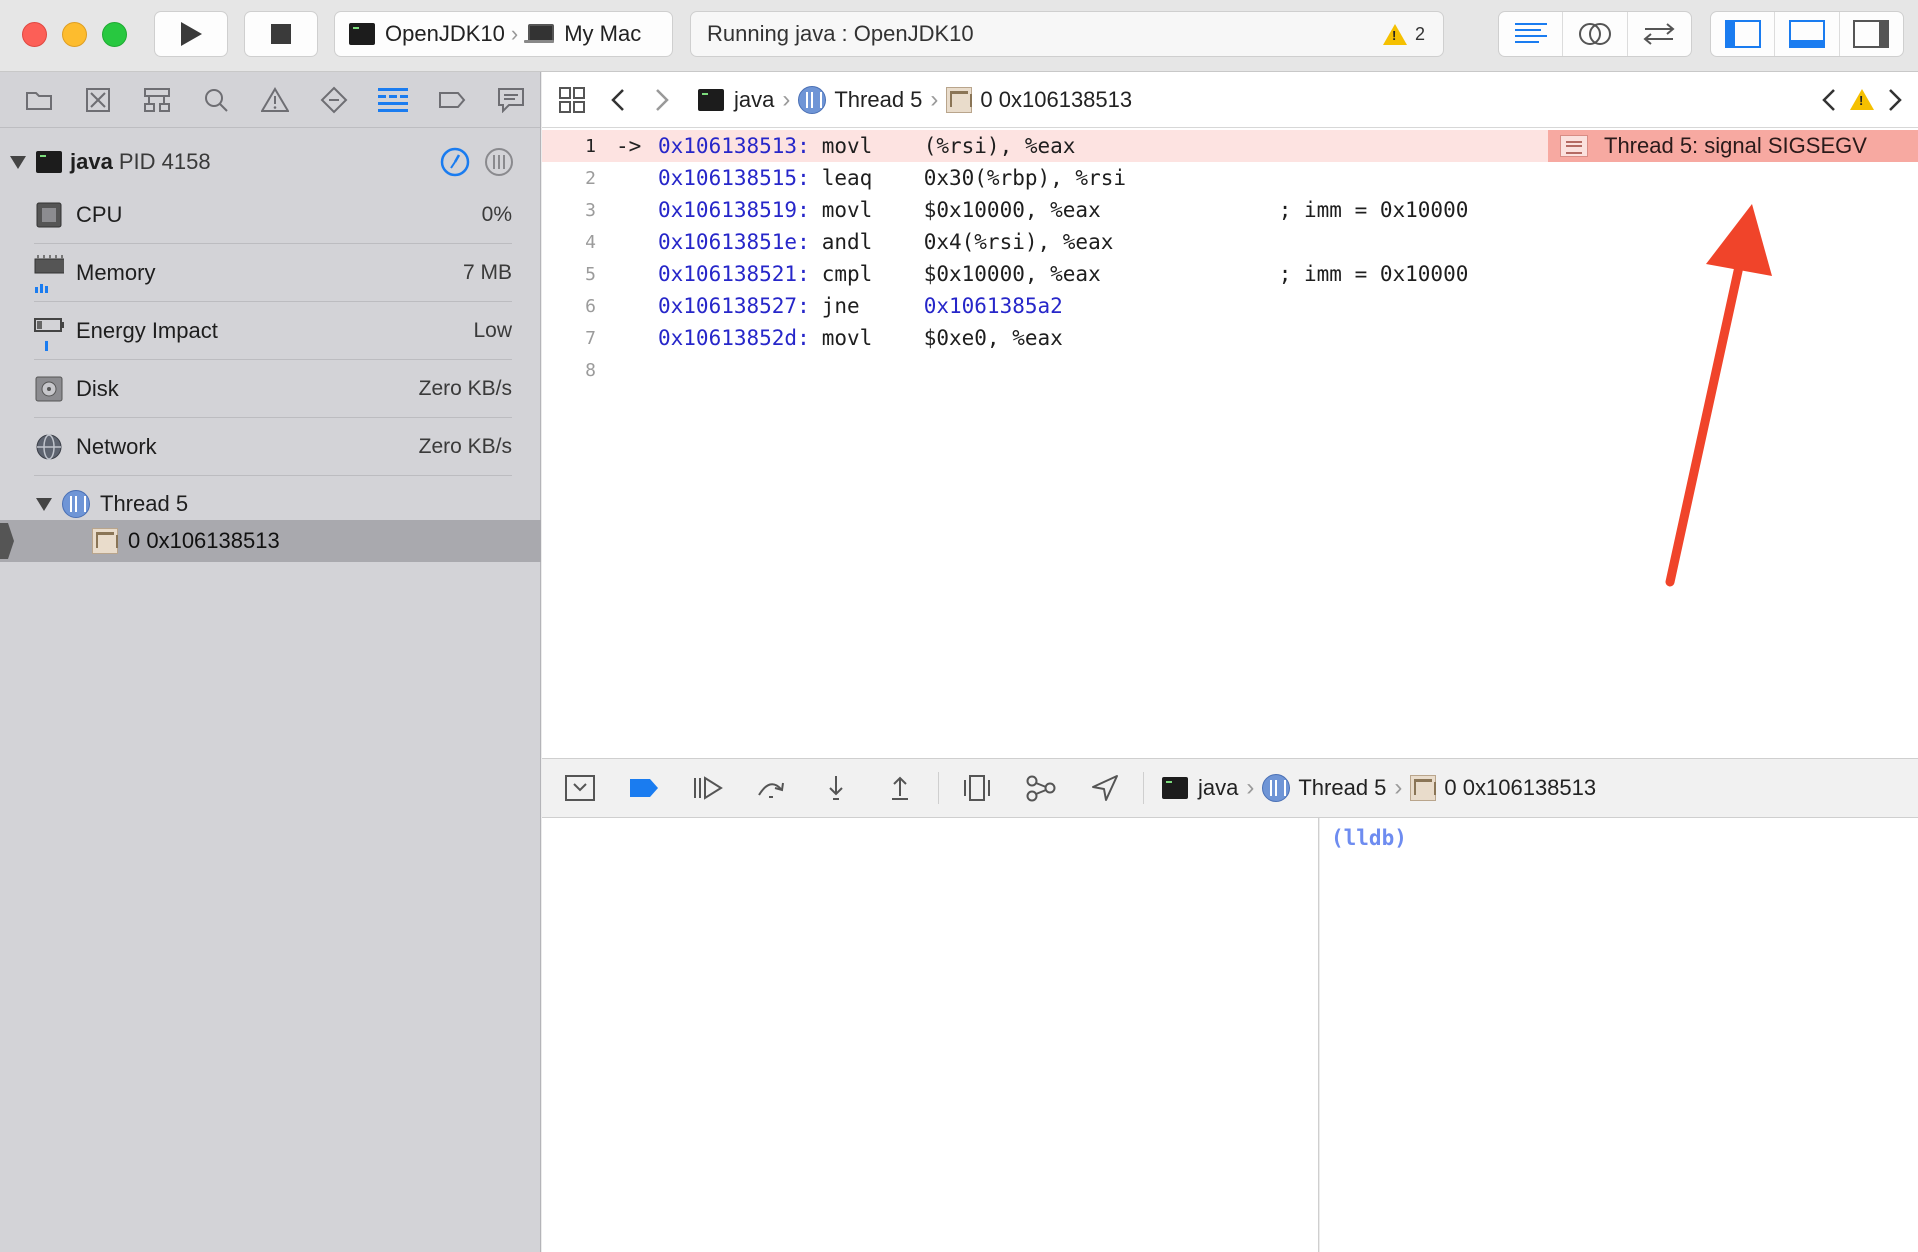 Image resolution: width=1918 pixels, height=1252 pixels. Describe the element at coordinates (273, 273) in the screenshot. I see `memory-gauge-row: Memory 7 MB` at that location.